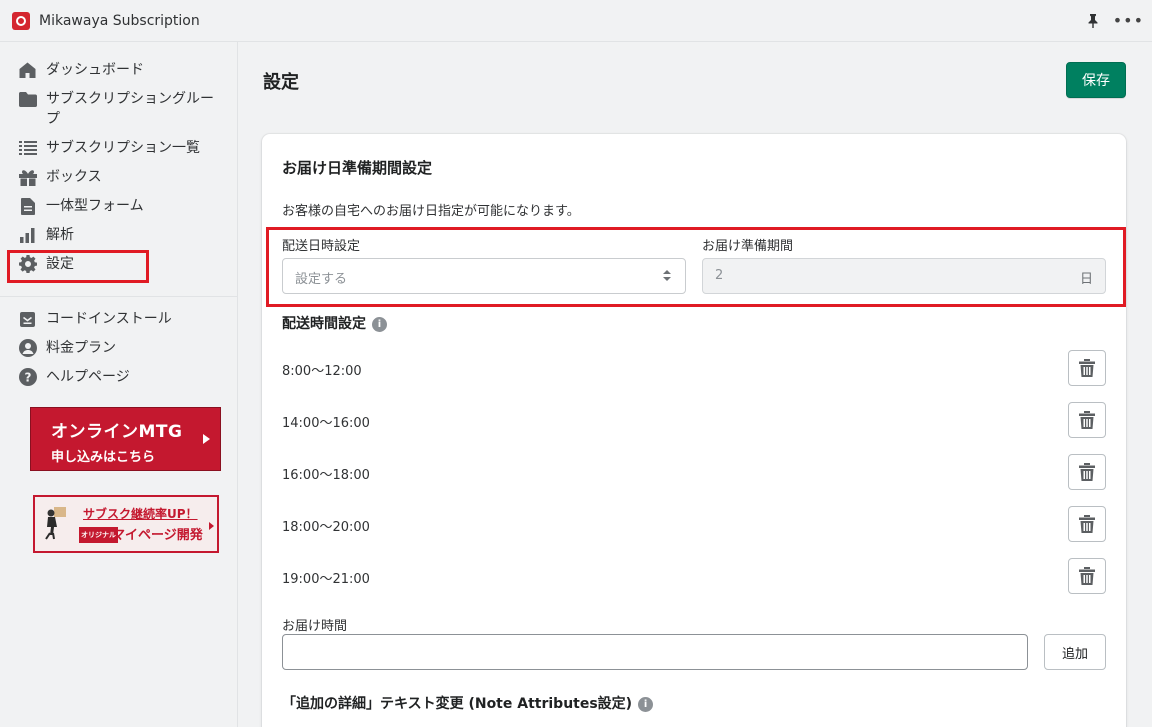 This screenshot has width=1152, height=727. Describe the element at coordinates (55, 523) in the screenshot. I see `delivery-person-illustration` at that location.